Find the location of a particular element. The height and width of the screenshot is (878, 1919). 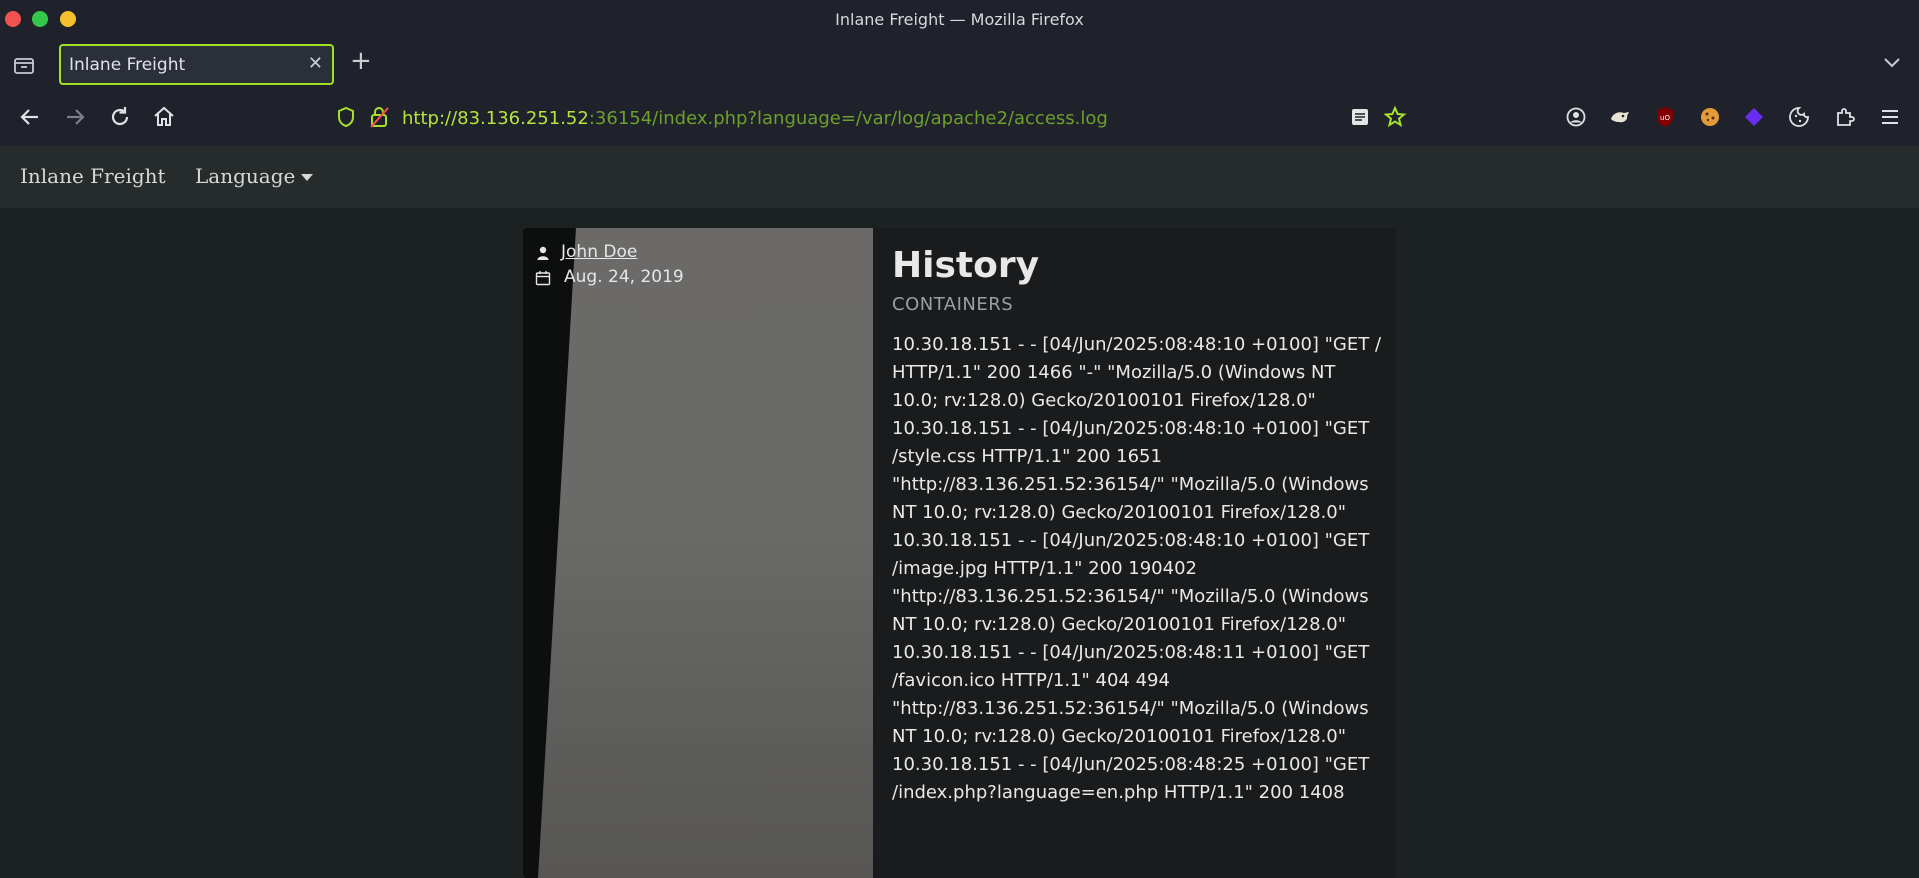

site-brand-link: Inlane Freight is located at coordinates (93, 176).